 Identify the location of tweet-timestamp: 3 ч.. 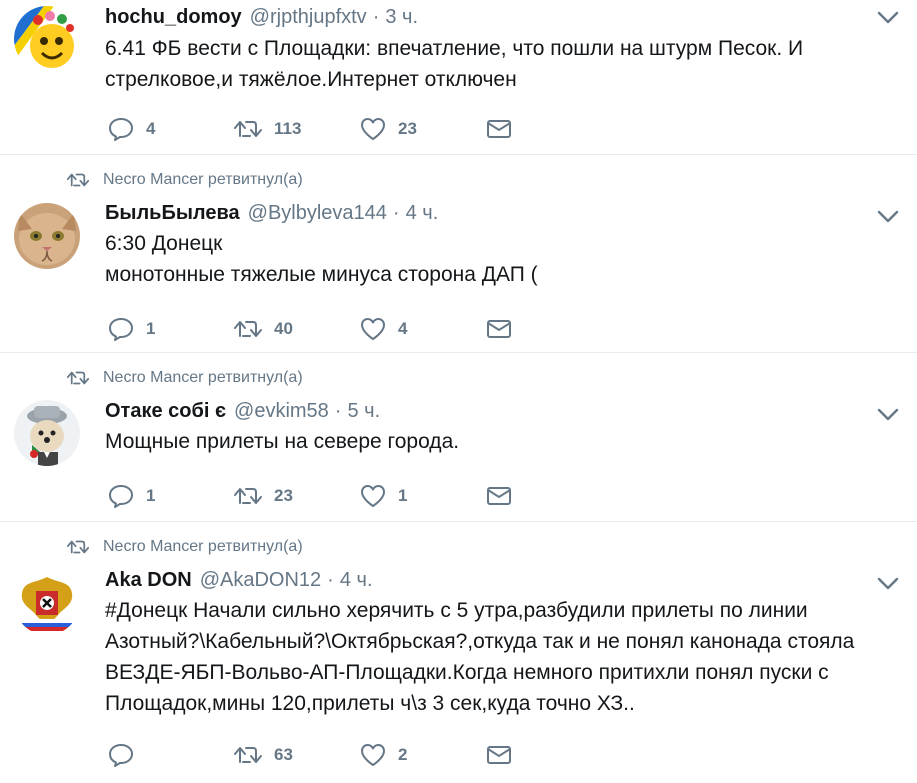
(401, 17).